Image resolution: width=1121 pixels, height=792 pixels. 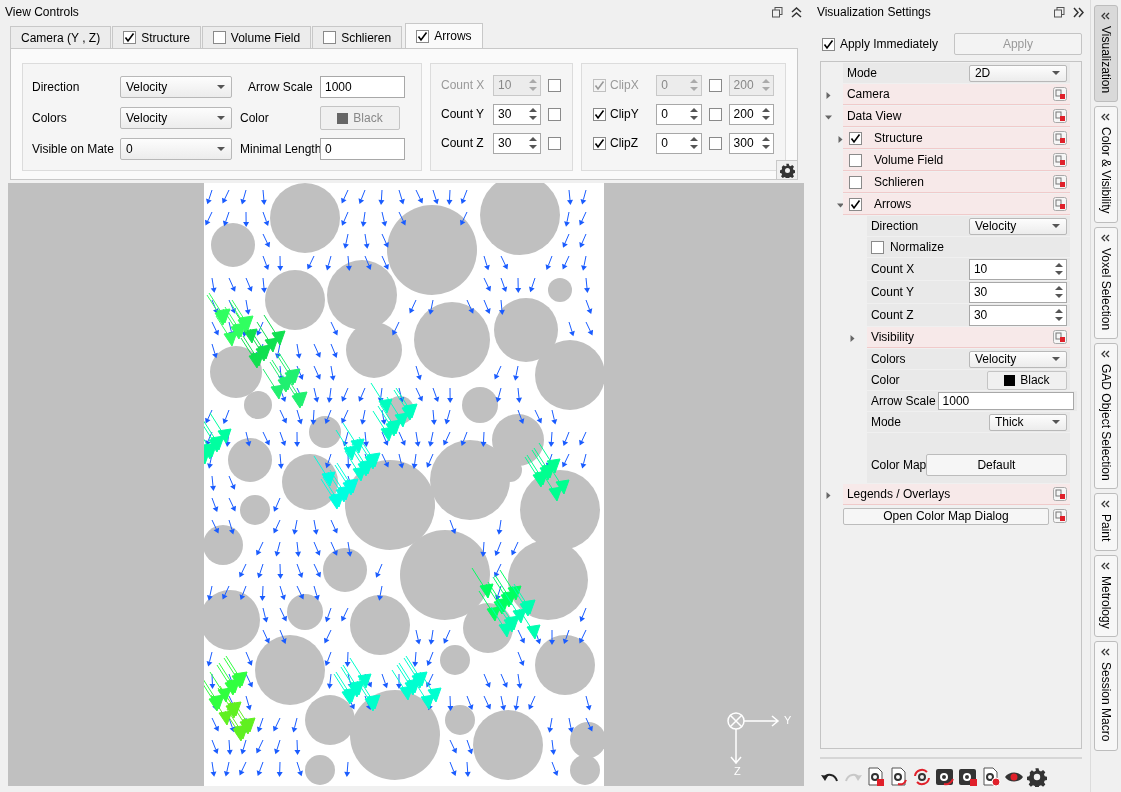 I want to click on spin-box: 200, so click(x=751, y=114).